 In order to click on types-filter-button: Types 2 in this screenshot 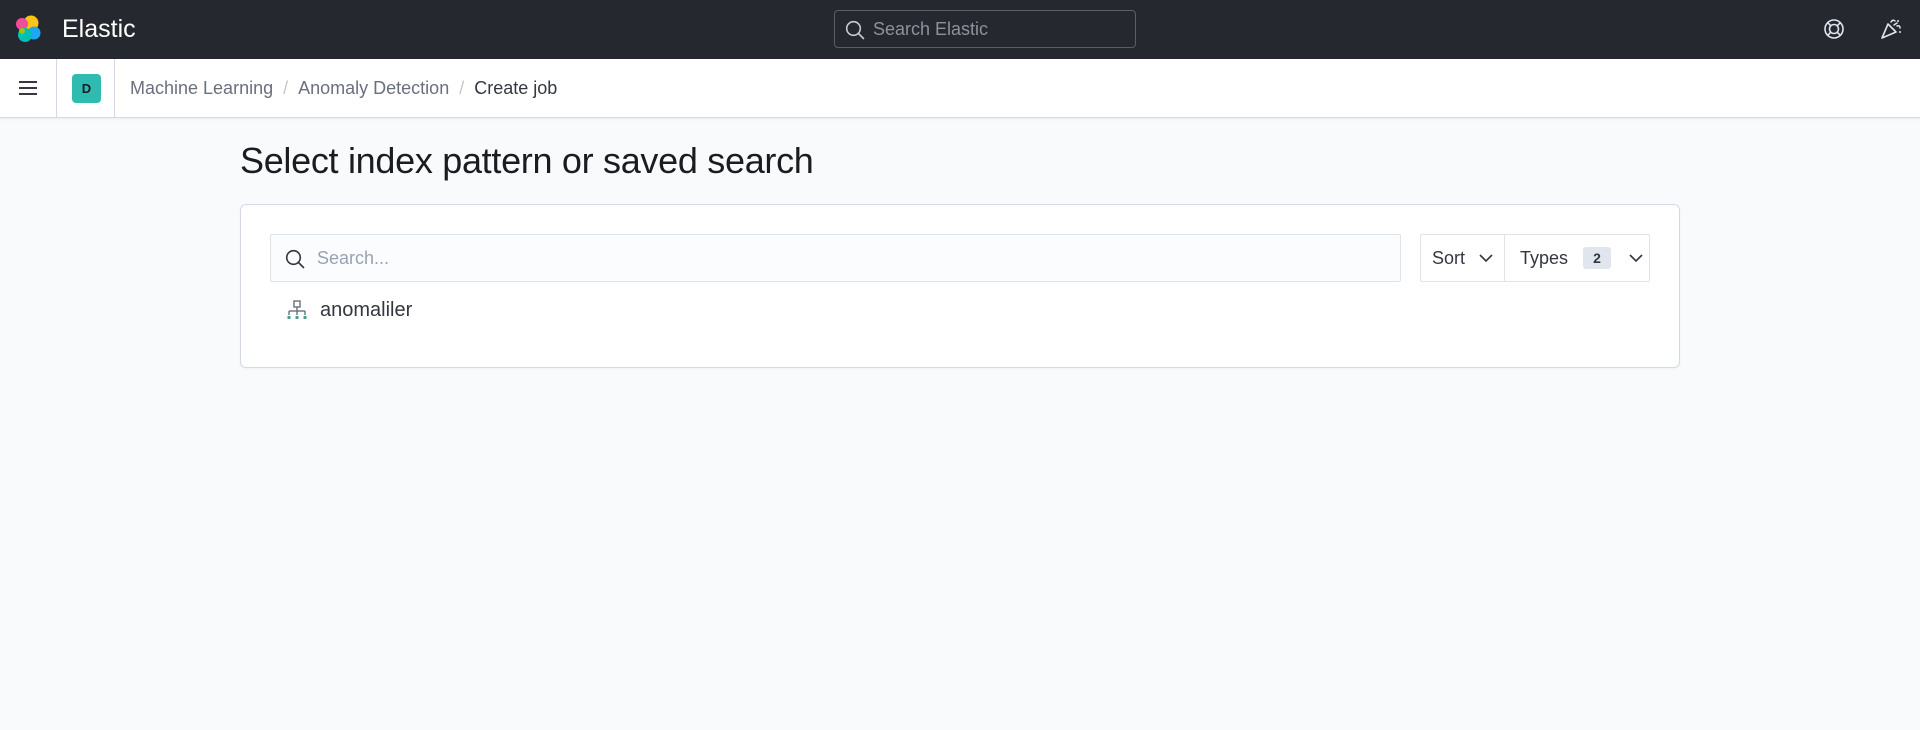, I will do `click(1577, 258)`.